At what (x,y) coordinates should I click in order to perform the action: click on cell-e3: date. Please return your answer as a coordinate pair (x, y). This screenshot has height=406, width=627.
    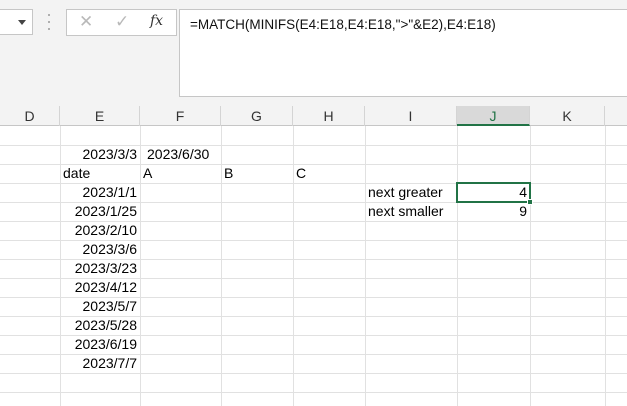
    Looking at the image, I should click on (100, 173).